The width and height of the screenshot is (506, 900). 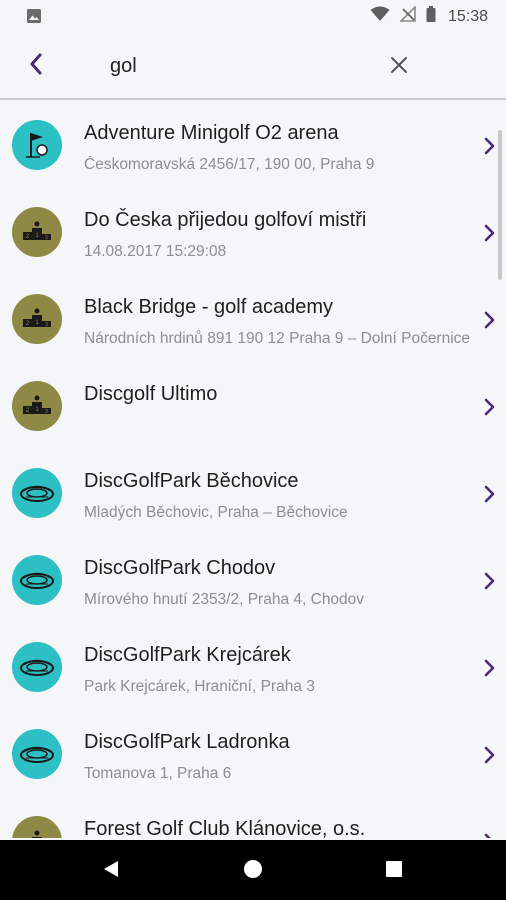 I want to click on close-icon, so click(x=399, y=65).